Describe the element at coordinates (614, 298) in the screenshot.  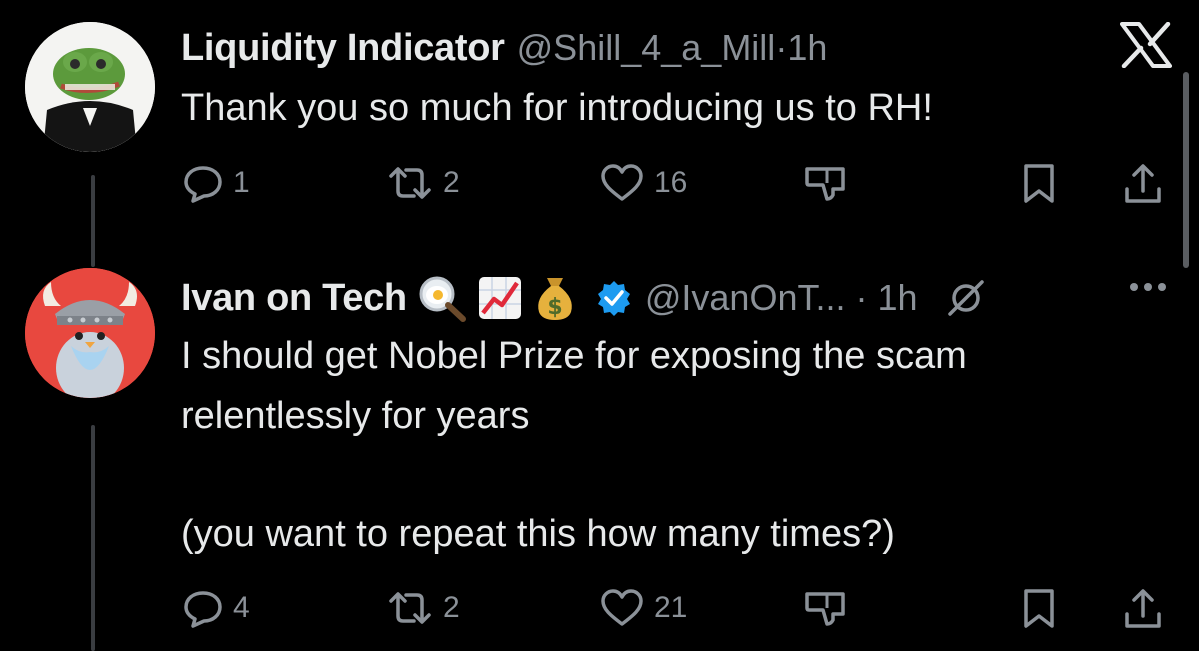
I see `verified-badge-icon` at that location.